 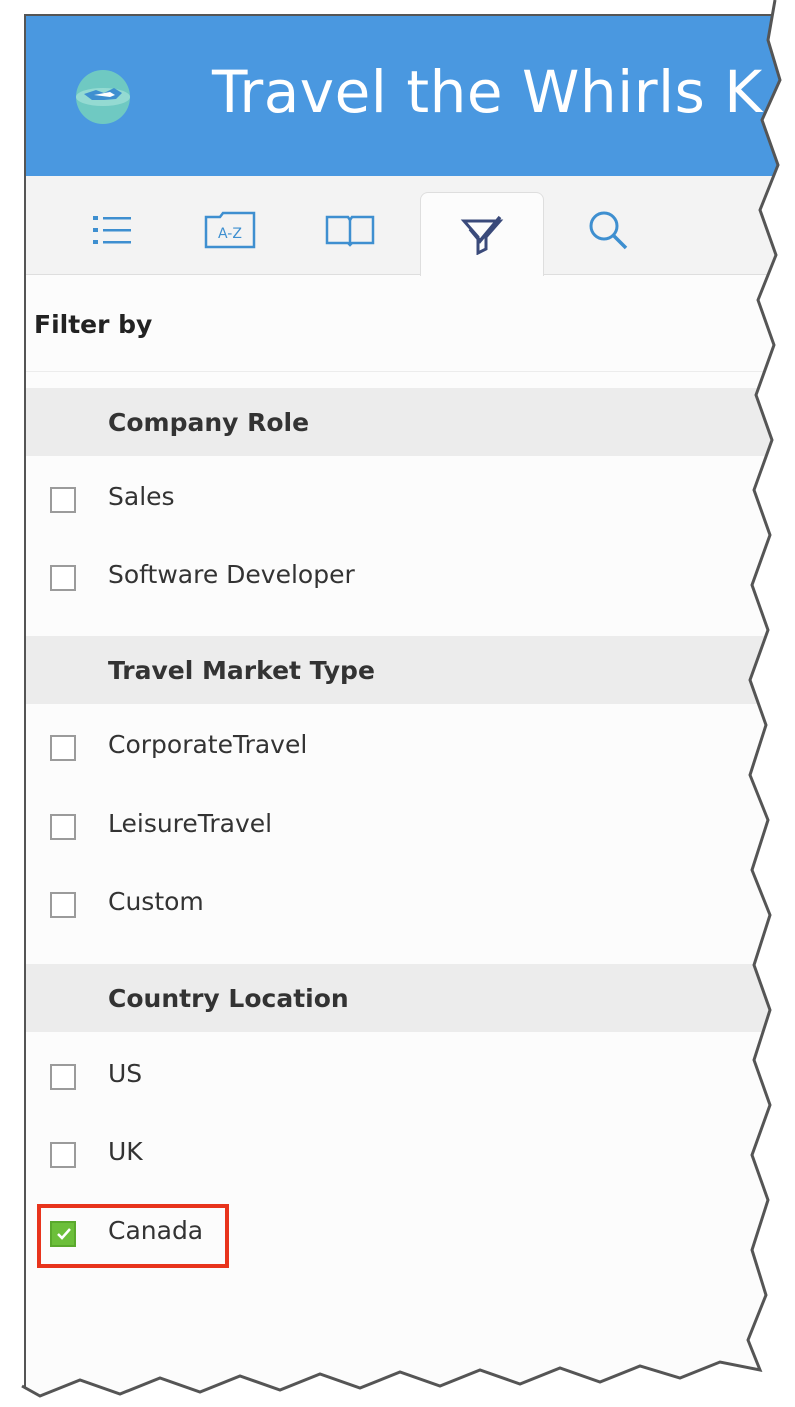 I want to click on tab-search, so click(x=608, y=230).